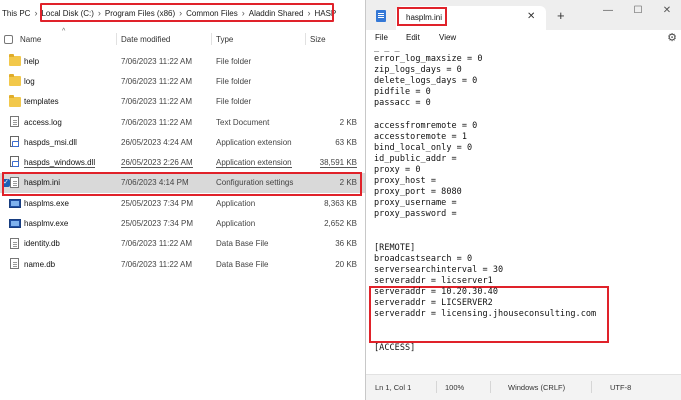 The image size is (681, 400). What do you see at coordinates (32, 61) in the screenshot?
I see `file-name: help` at bounding box center [32, 61].